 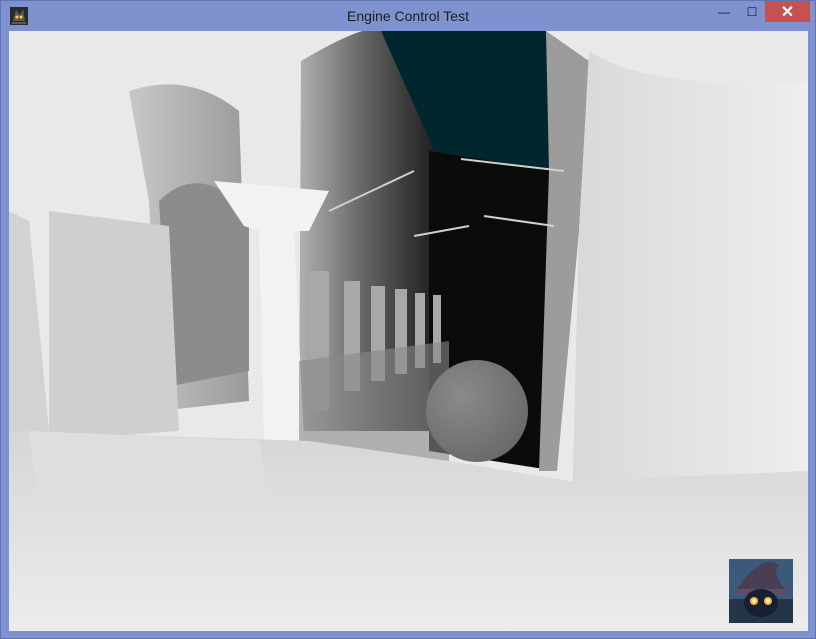 I want to click on title-bar: Engine Control Test — ☐ ✕, so click(x=408, y=16).